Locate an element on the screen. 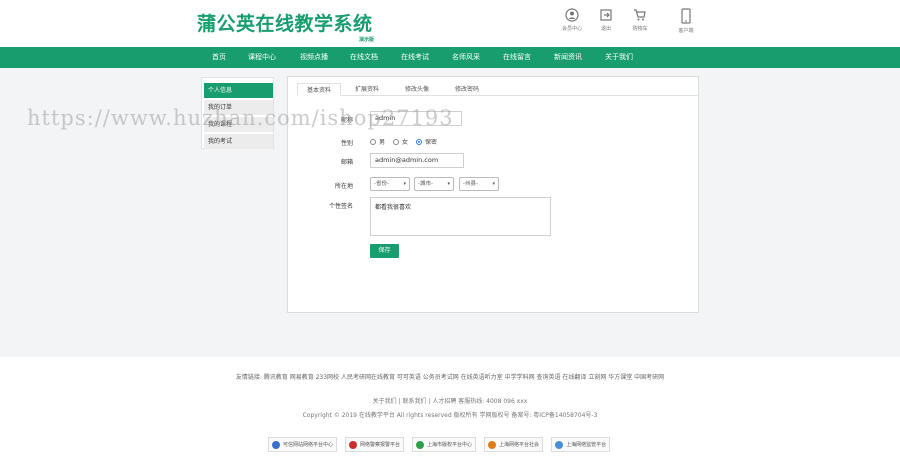  site-header: 蒲公英在线教学系统 演示版 会员中心 退出 购物车 客户端 is located at coordinates (450, 23).